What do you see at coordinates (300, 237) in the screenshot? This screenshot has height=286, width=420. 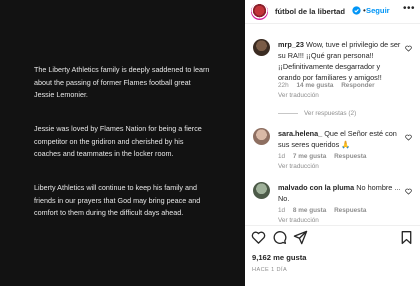 I see `share-icon` at bounding box center [300, 237].